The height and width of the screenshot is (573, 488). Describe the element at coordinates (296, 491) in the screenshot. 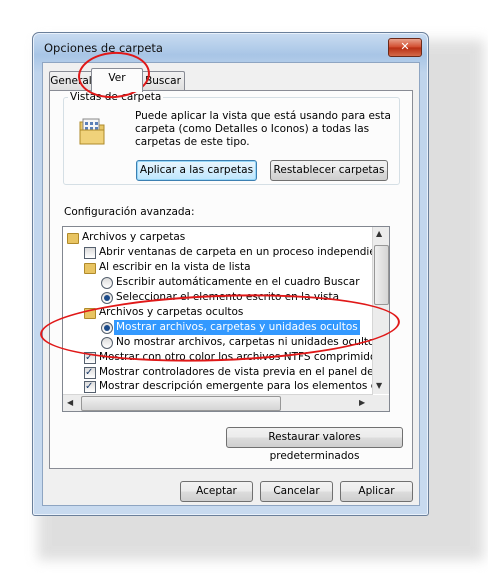

I see `cancel-button: Cancelar` at that location.